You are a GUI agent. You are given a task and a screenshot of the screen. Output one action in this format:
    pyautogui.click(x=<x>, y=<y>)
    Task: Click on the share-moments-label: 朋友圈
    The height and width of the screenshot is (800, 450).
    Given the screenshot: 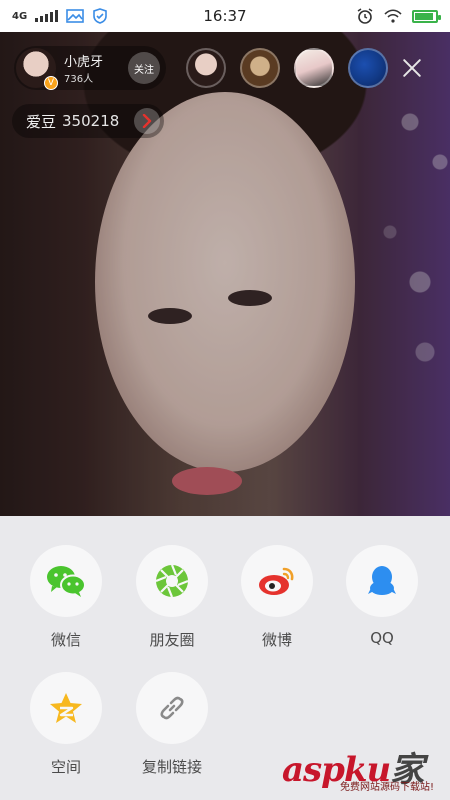 What is the action you would take?
    pyautogui.click(x=172, y=640)
    